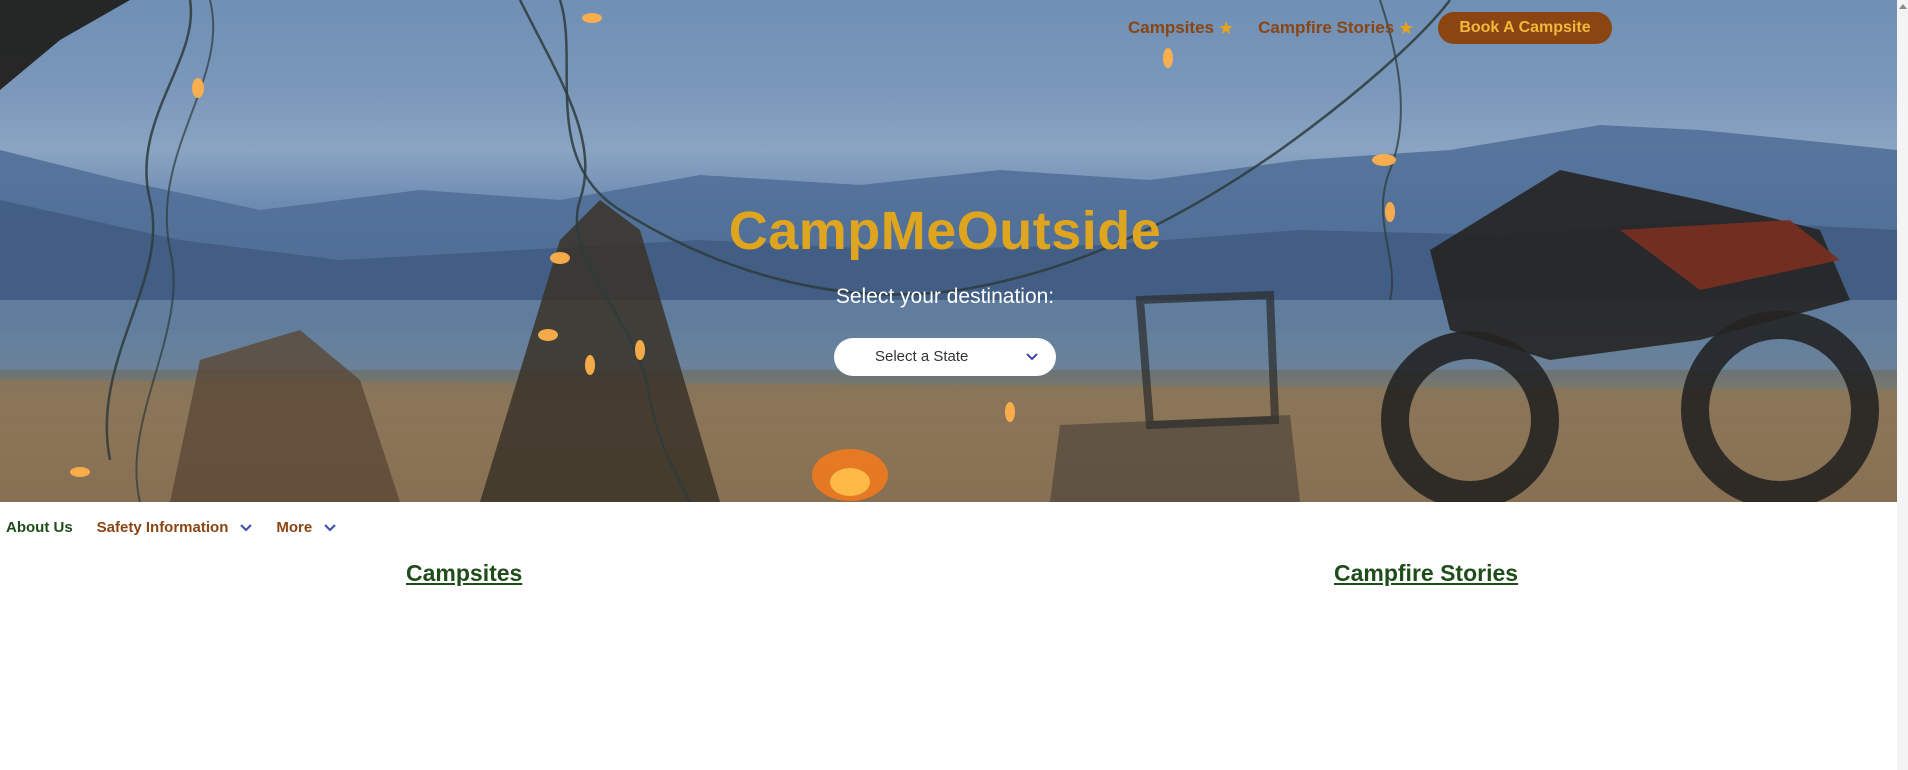 The image size is (1908, 770). What do you see at coordinates (294, 527) in the screenshot?
I see `nav-more-label: More` at bounding box center [294, 527].